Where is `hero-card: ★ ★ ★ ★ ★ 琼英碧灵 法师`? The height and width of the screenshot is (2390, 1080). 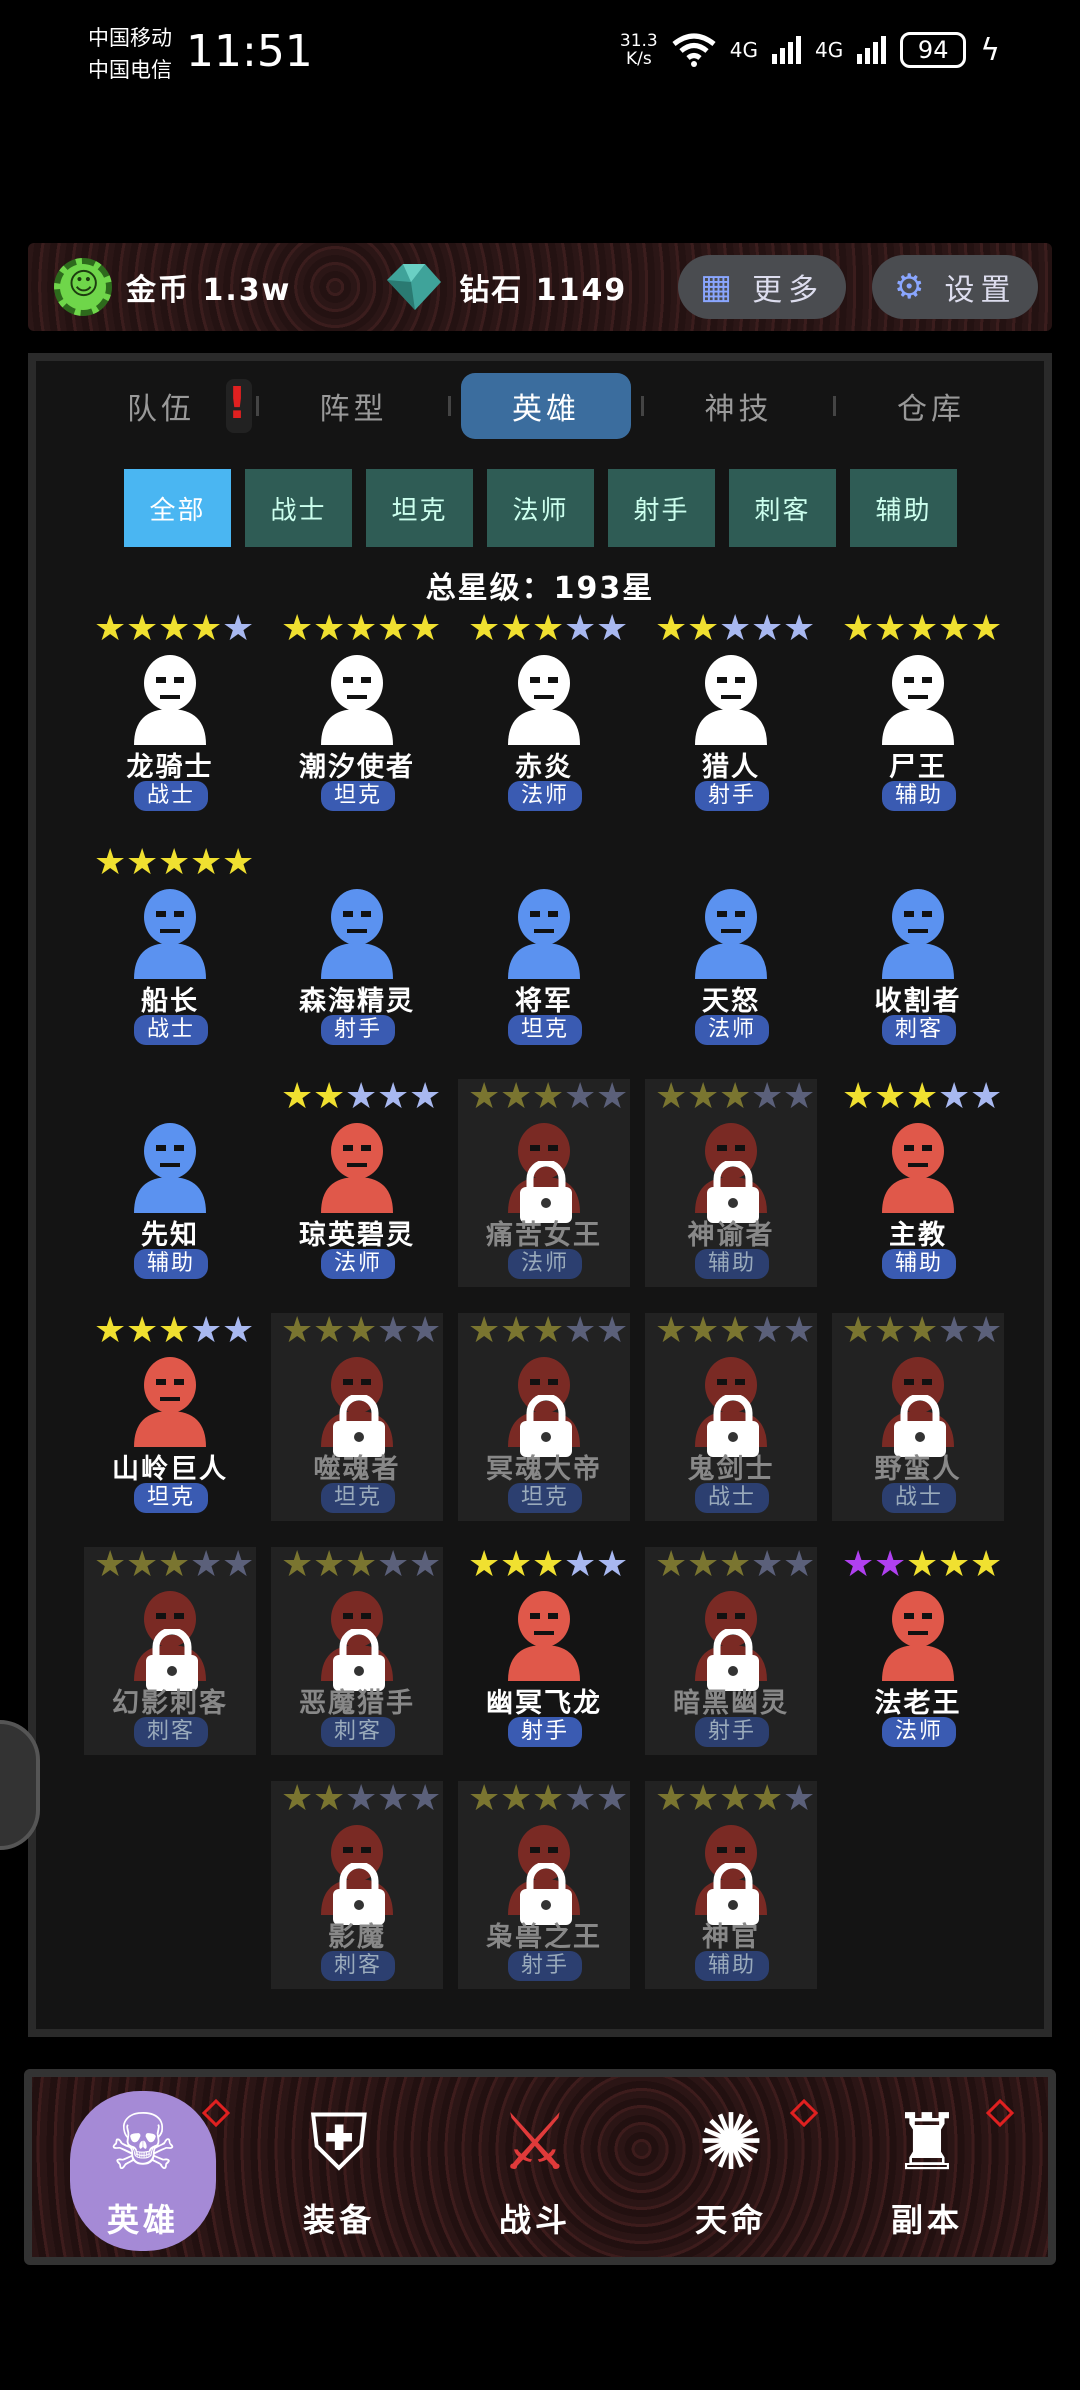
hero-card: ★ ★ ★ ★ ★ 琼英碧灵 法师 is located at coordinates (357, 1183).